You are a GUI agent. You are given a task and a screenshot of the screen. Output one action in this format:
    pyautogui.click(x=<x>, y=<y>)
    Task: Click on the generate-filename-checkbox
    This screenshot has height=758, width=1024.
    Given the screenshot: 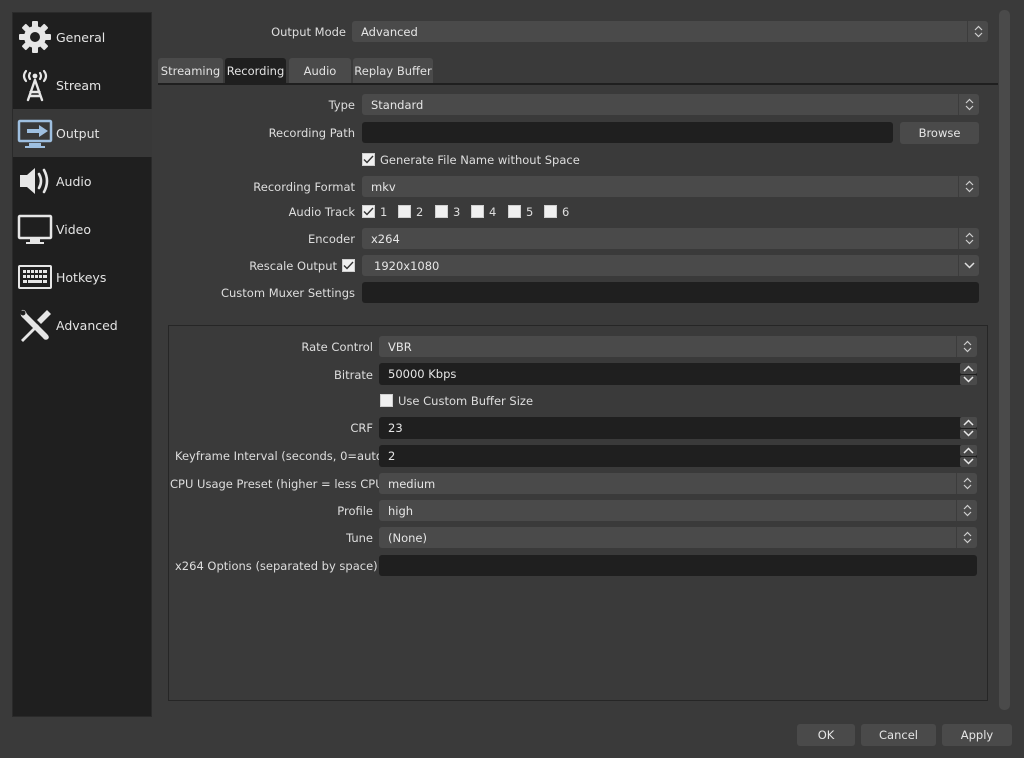 What is the action you would take?
    pyautogui.click(x=368, y=159)
    